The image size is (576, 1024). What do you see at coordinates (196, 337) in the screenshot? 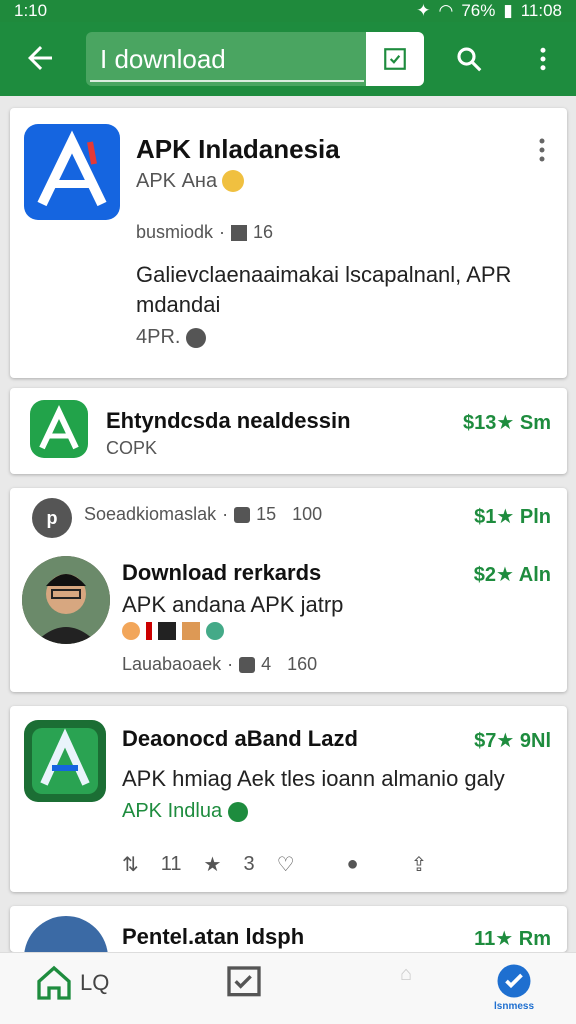
I see `thumbs-up-icon` at bounding box center [196, 337].